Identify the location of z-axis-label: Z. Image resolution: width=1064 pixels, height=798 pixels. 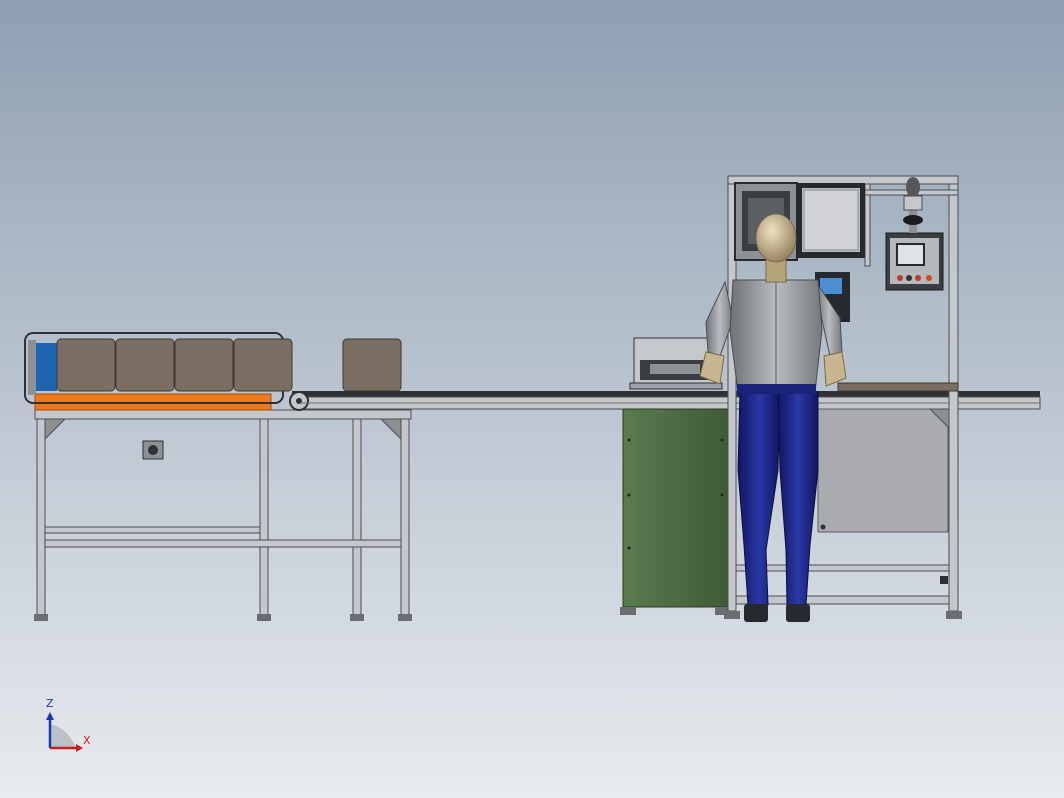
(50, 703).